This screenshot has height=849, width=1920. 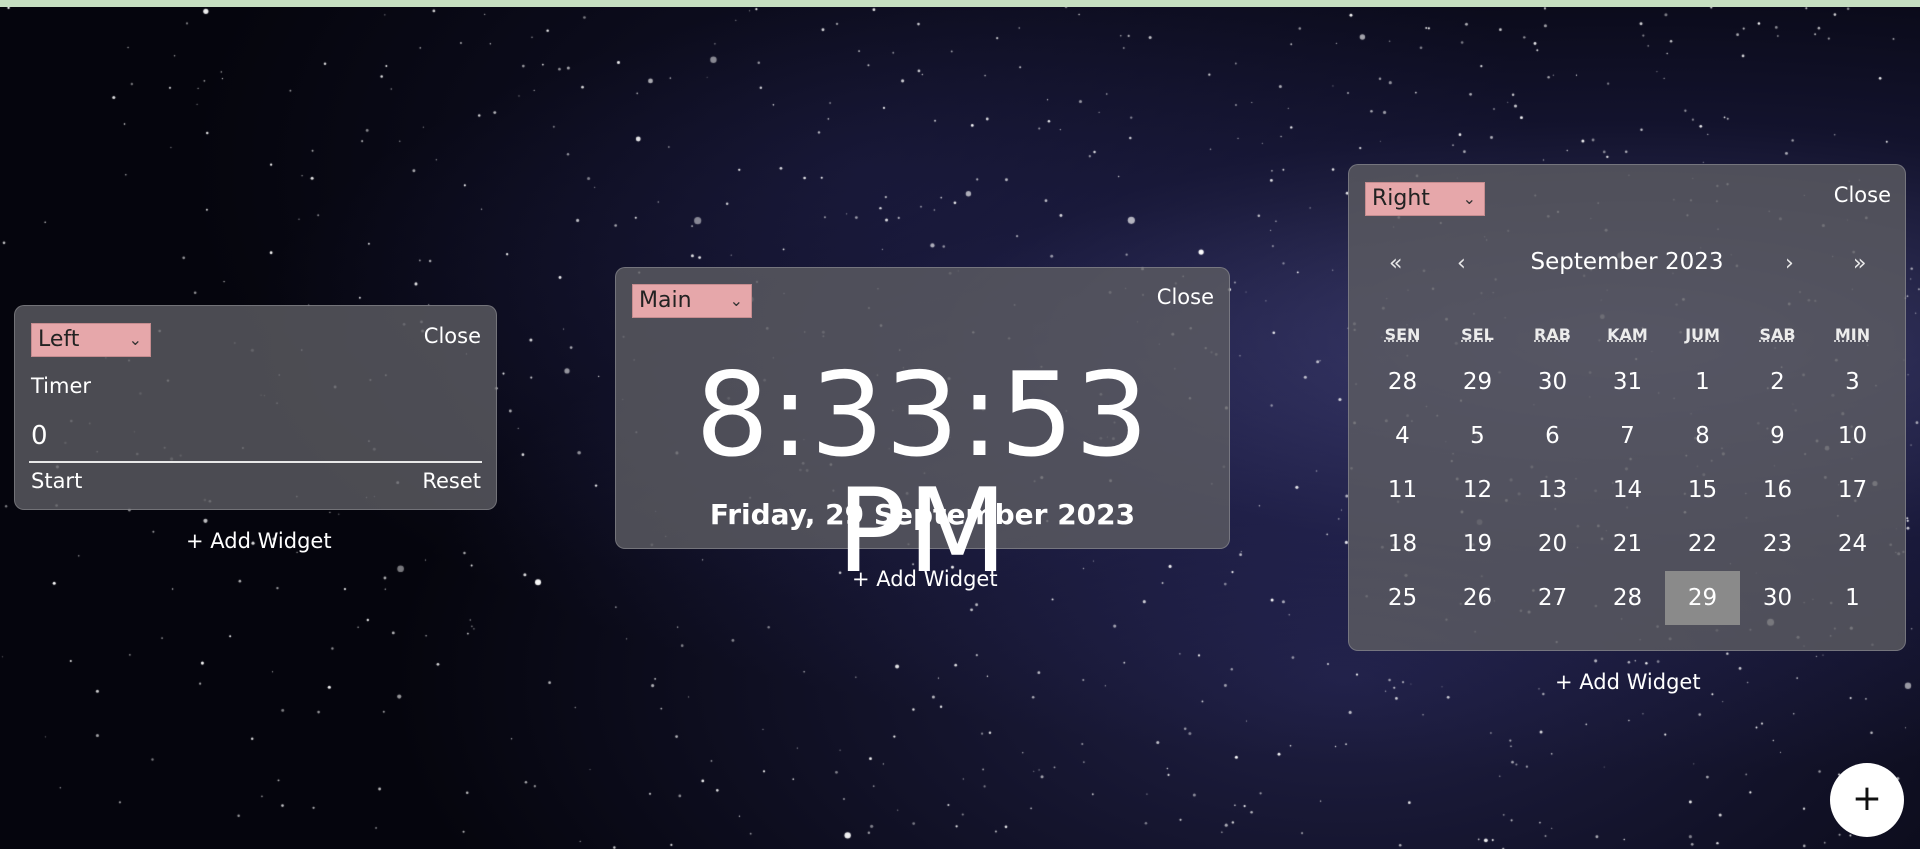 What do you see at coordinates (1777, 334) in the screenshot?
I see `weekday-header: SAB` at bounding box center [1777, 334].